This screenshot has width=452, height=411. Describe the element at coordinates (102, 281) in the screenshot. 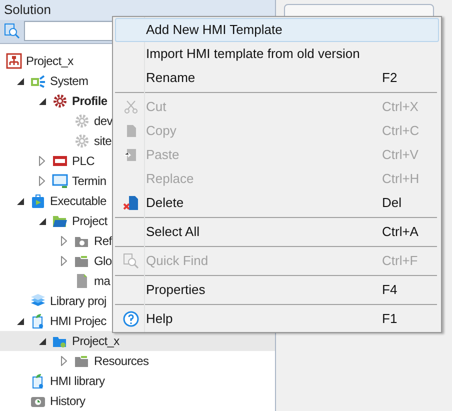

I see `tree-label: ma` at that location.